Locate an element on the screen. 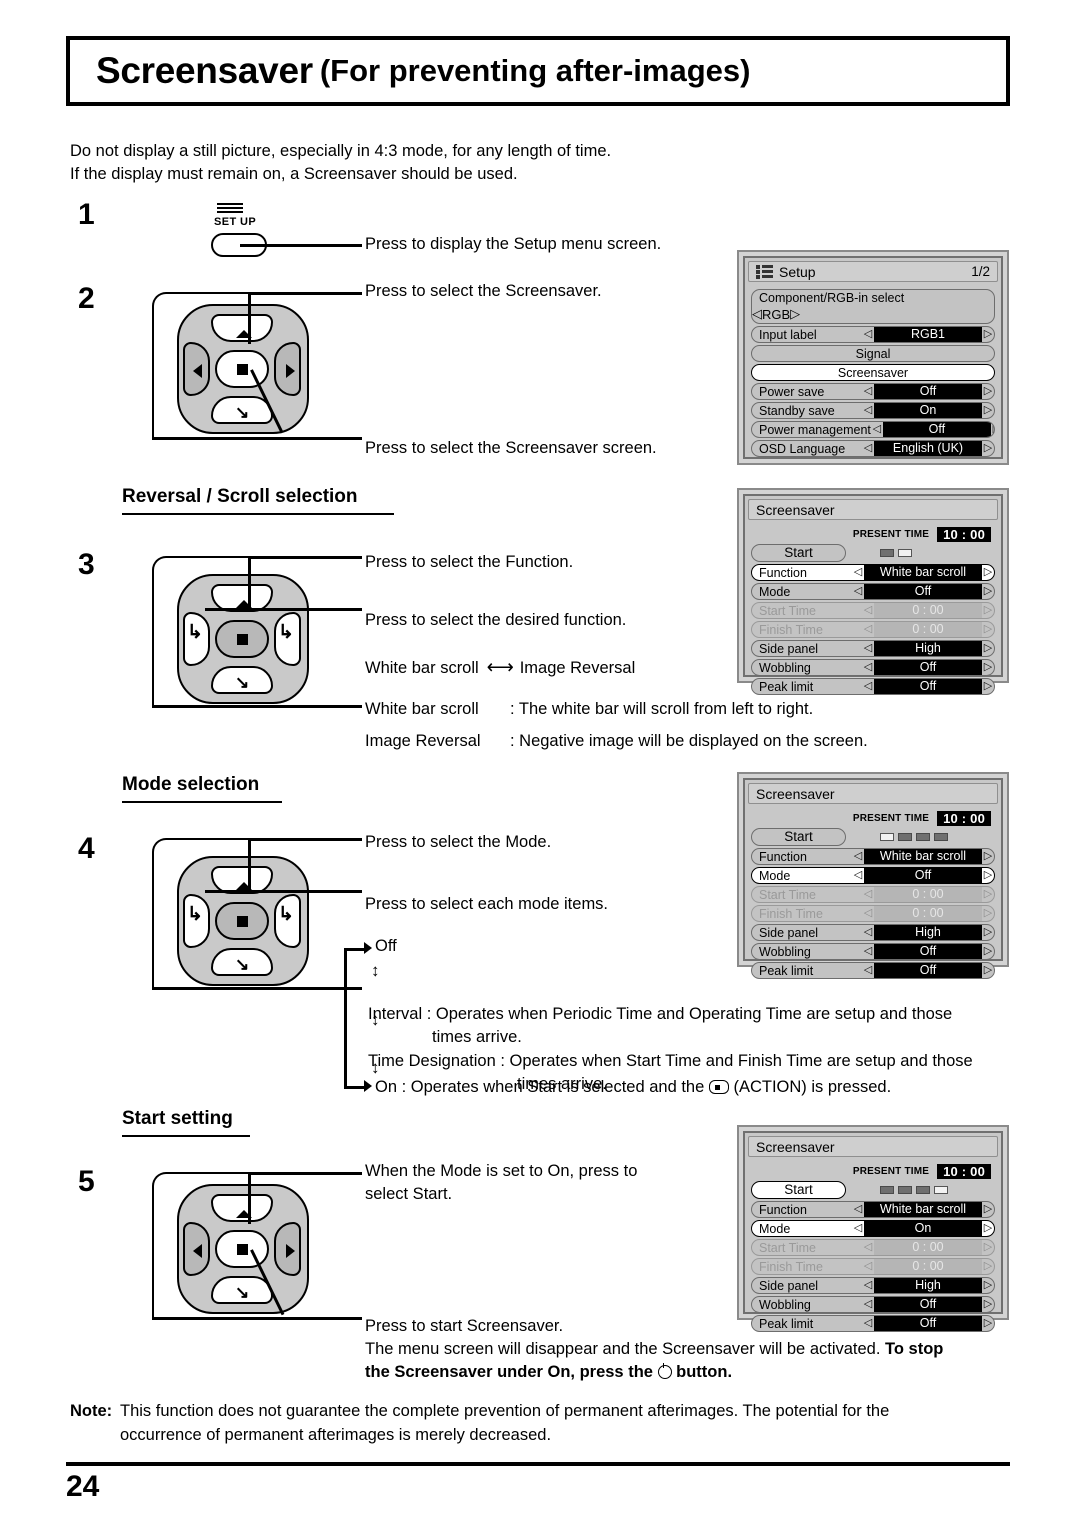  osd-row-osd-language: OSD Language ◁ English (UK) ▷ is located at coordinates (873, 448).